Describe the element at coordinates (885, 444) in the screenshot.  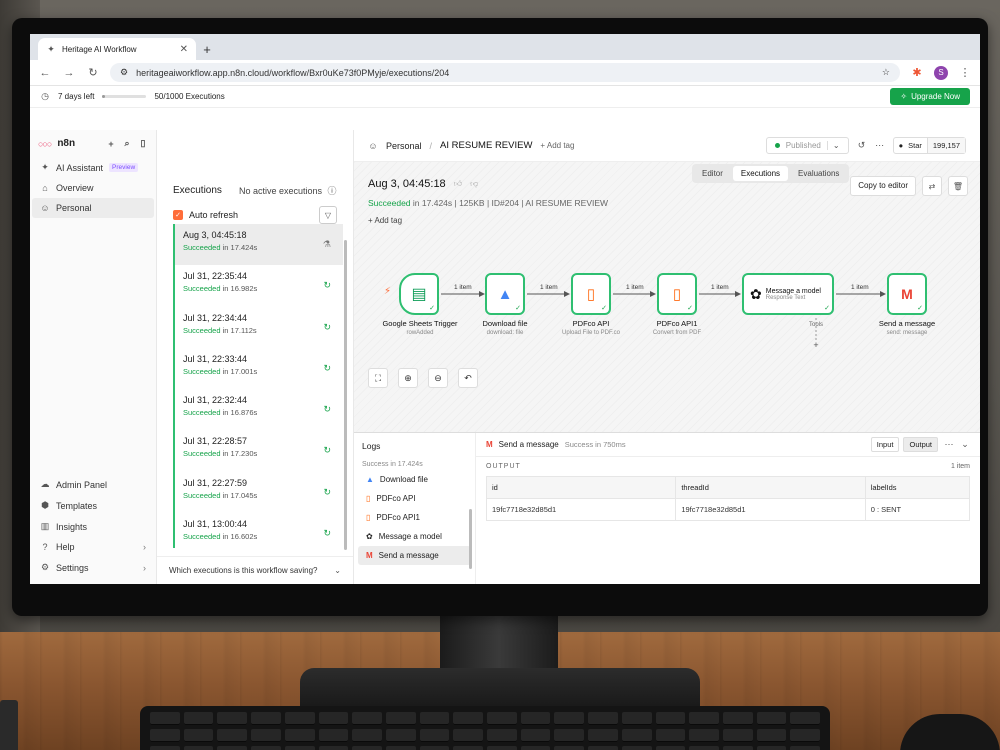
I see `input-tab: Input` at that location.